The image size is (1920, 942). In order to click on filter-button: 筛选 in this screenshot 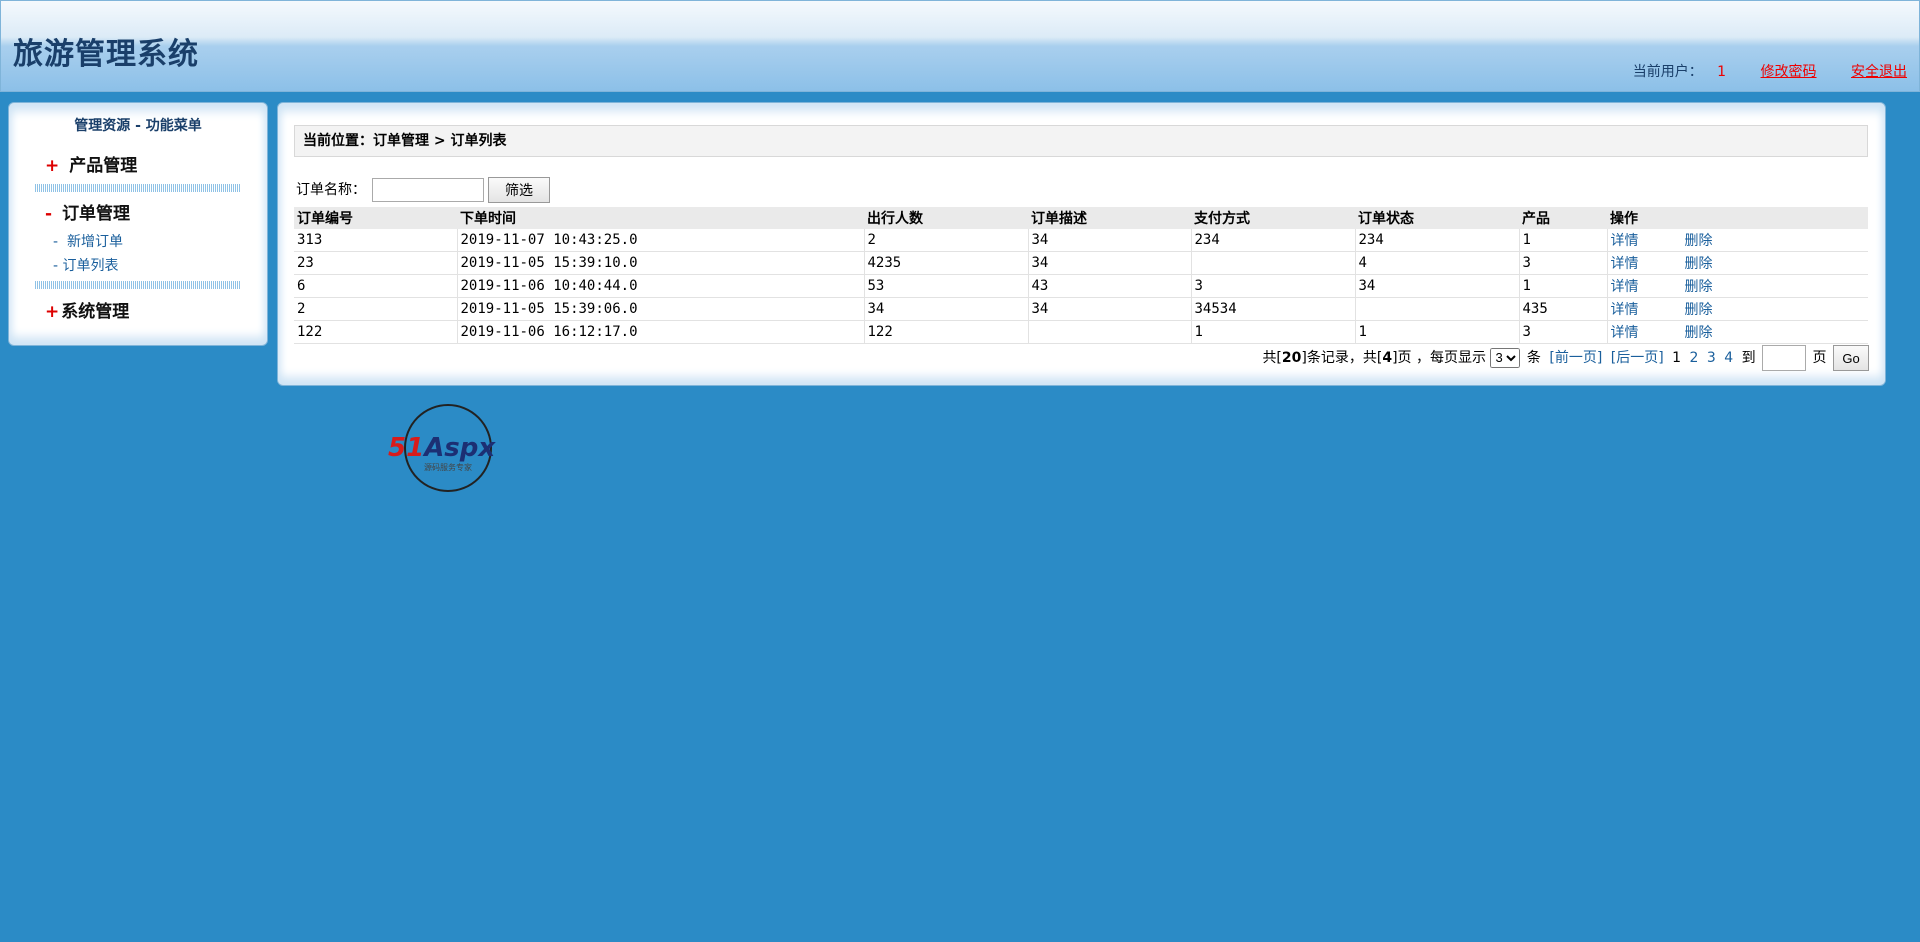, I will do `click(519, 190)`.